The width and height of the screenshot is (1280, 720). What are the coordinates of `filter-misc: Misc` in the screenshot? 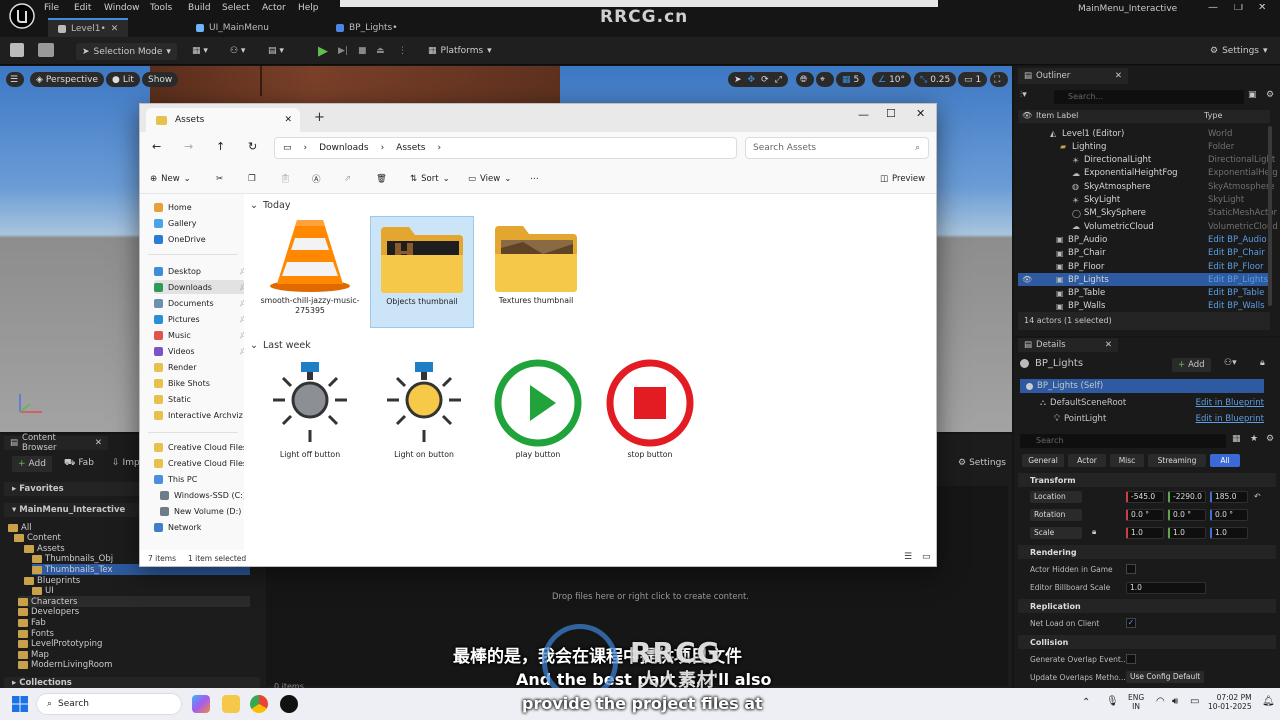 It's located at (1127, 460).